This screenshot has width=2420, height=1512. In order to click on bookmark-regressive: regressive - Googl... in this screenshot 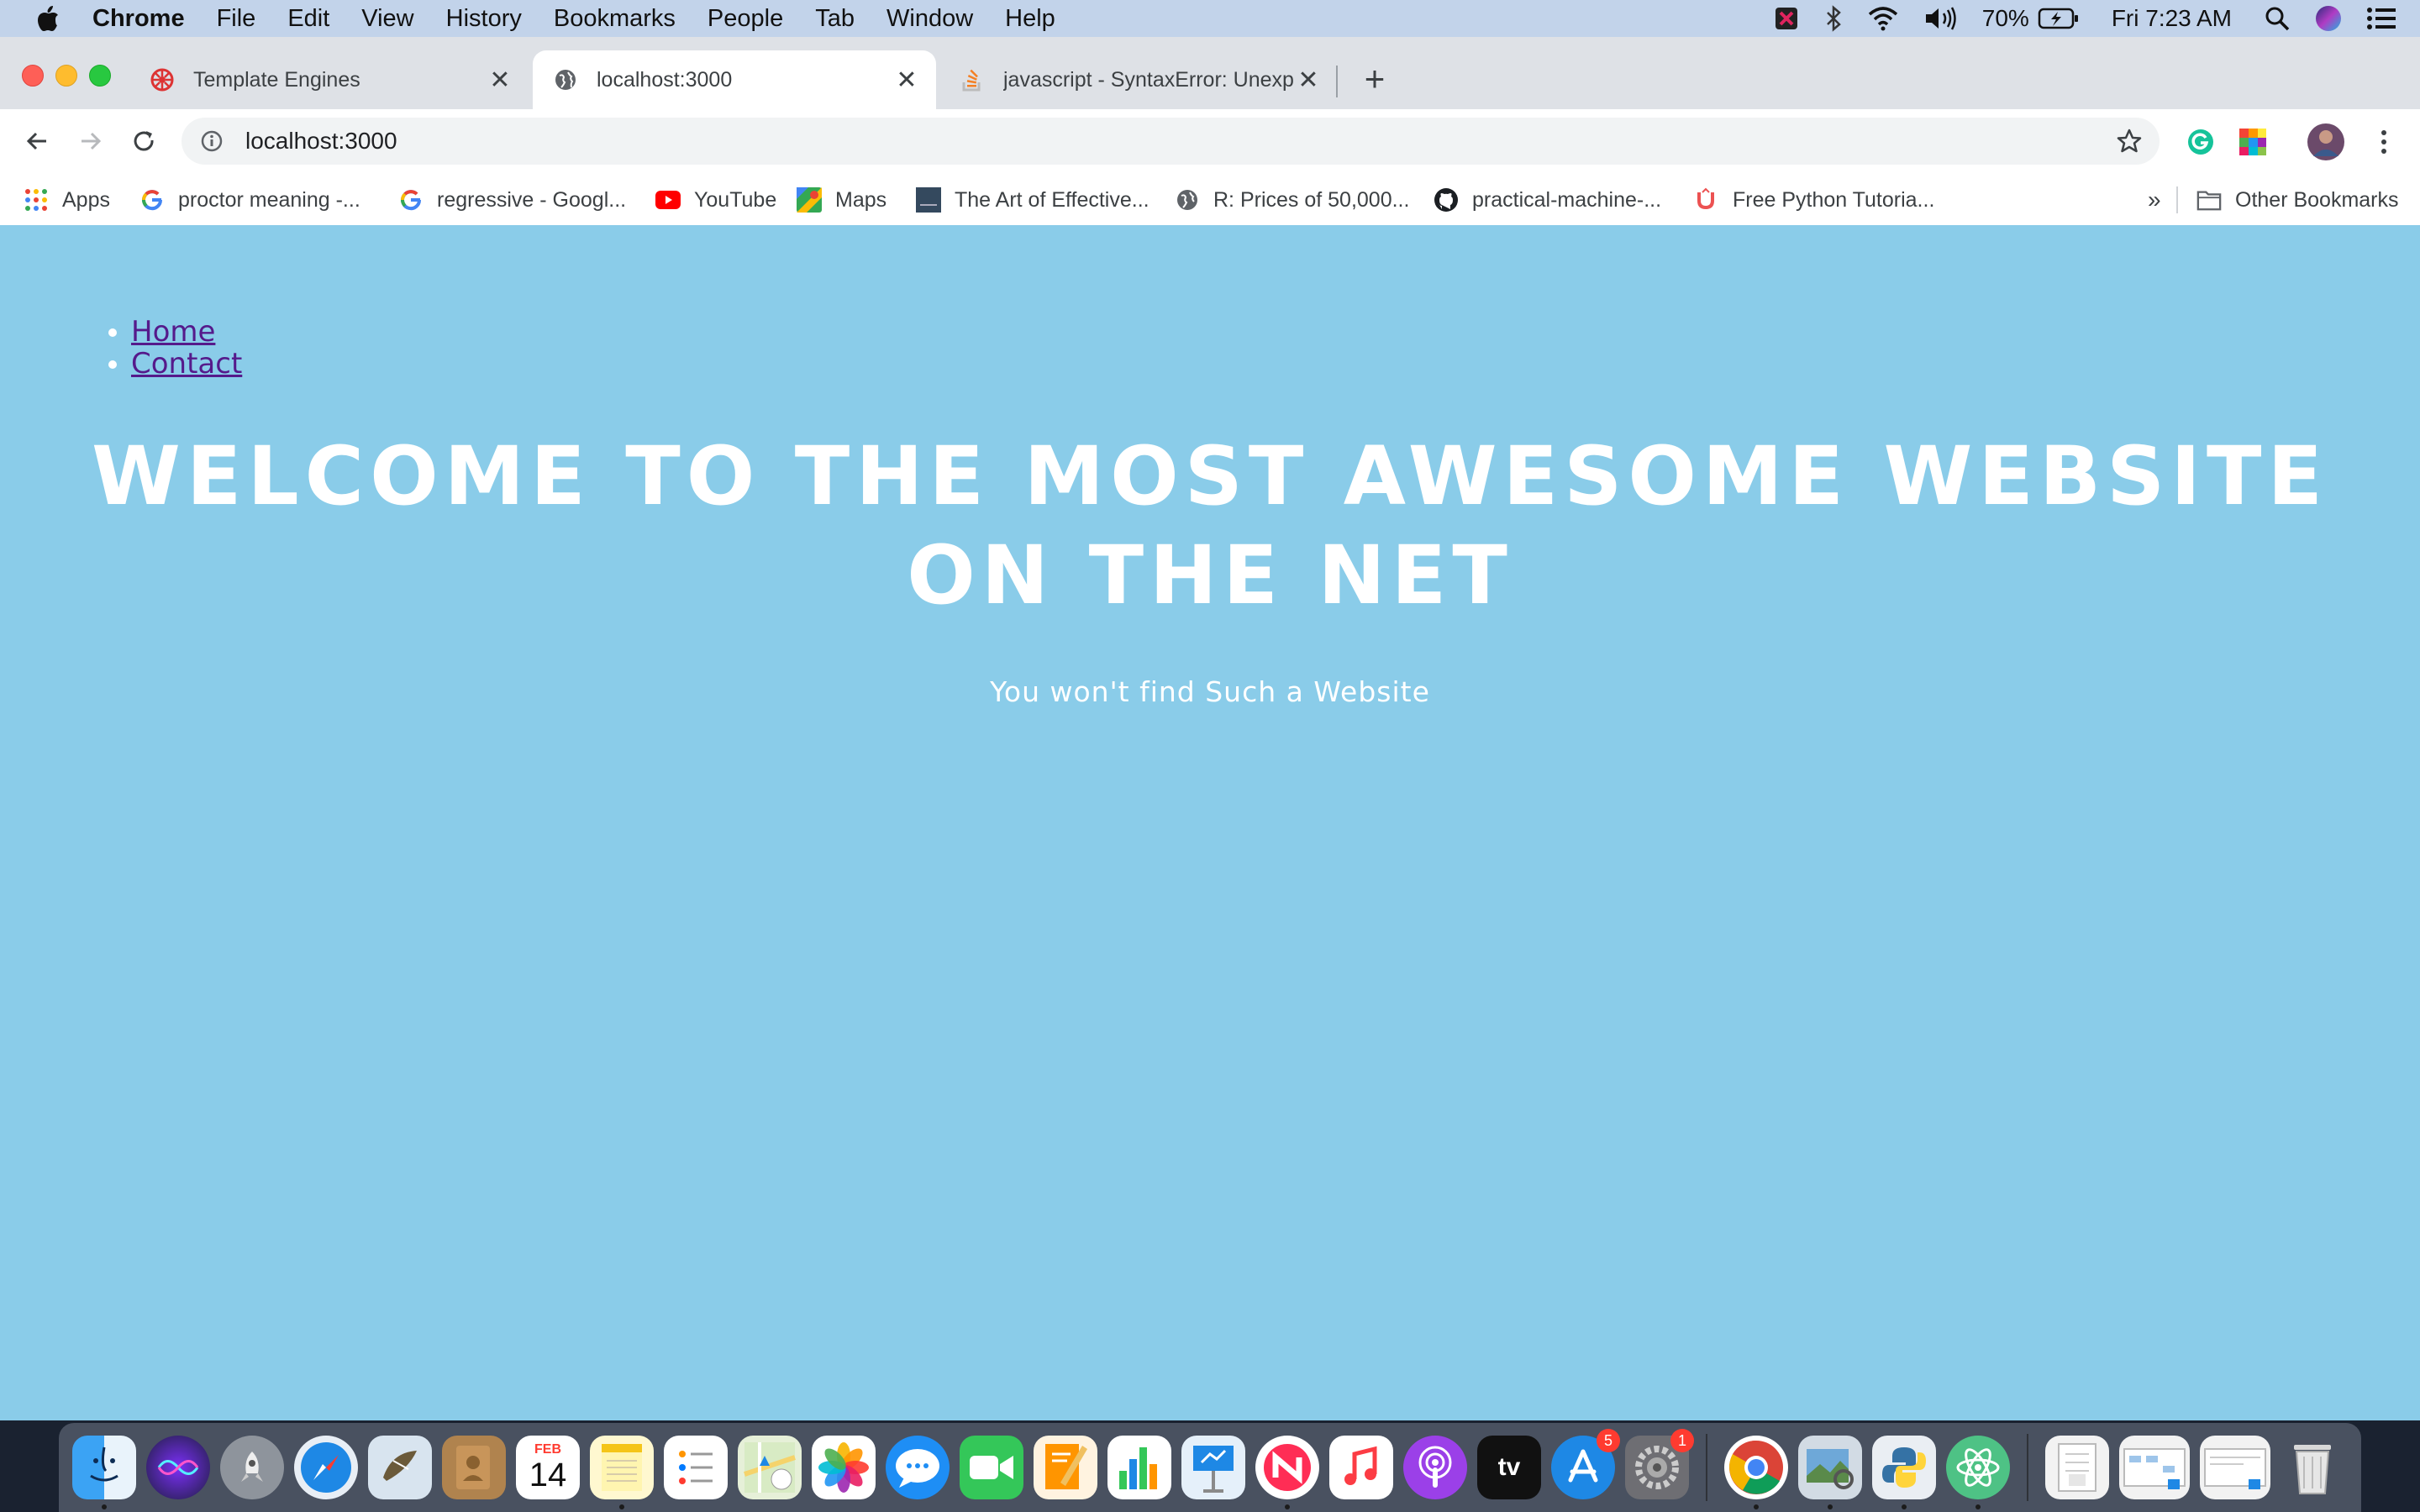, I will do `click(512, 200)`.